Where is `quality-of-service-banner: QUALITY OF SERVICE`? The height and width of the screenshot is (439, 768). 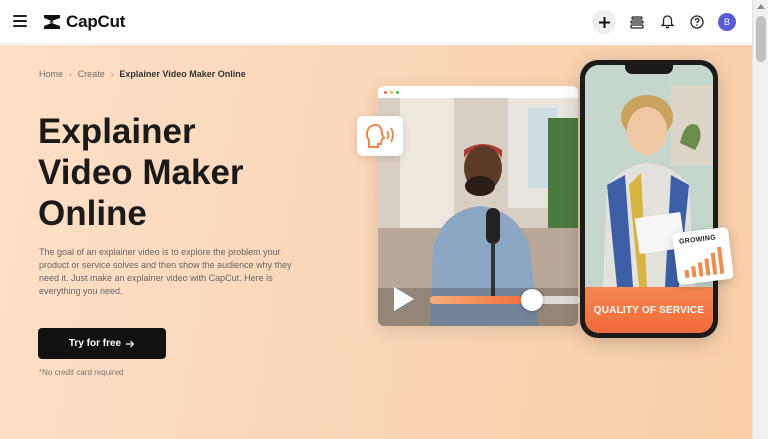 quality-of-service-banner: QUALITY OF SERVICE is located at coordinates (649, 310).